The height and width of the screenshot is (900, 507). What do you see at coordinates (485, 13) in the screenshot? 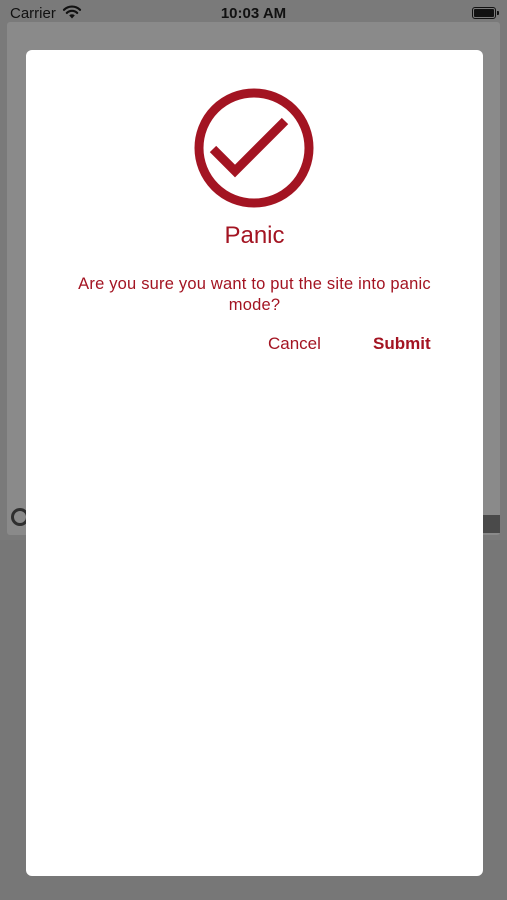
I see `battery-icon` at bounding box center [485, 13].